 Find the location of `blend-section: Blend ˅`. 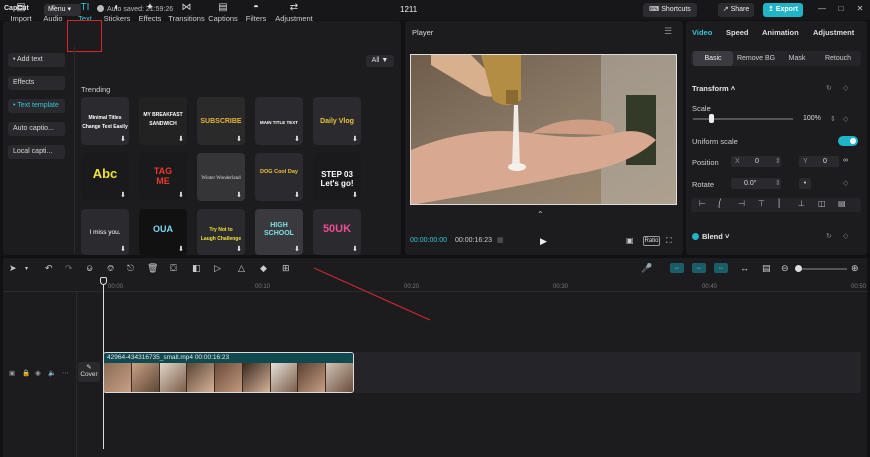

blend-section: Blend ˅ is located at coordinates (710, 236).